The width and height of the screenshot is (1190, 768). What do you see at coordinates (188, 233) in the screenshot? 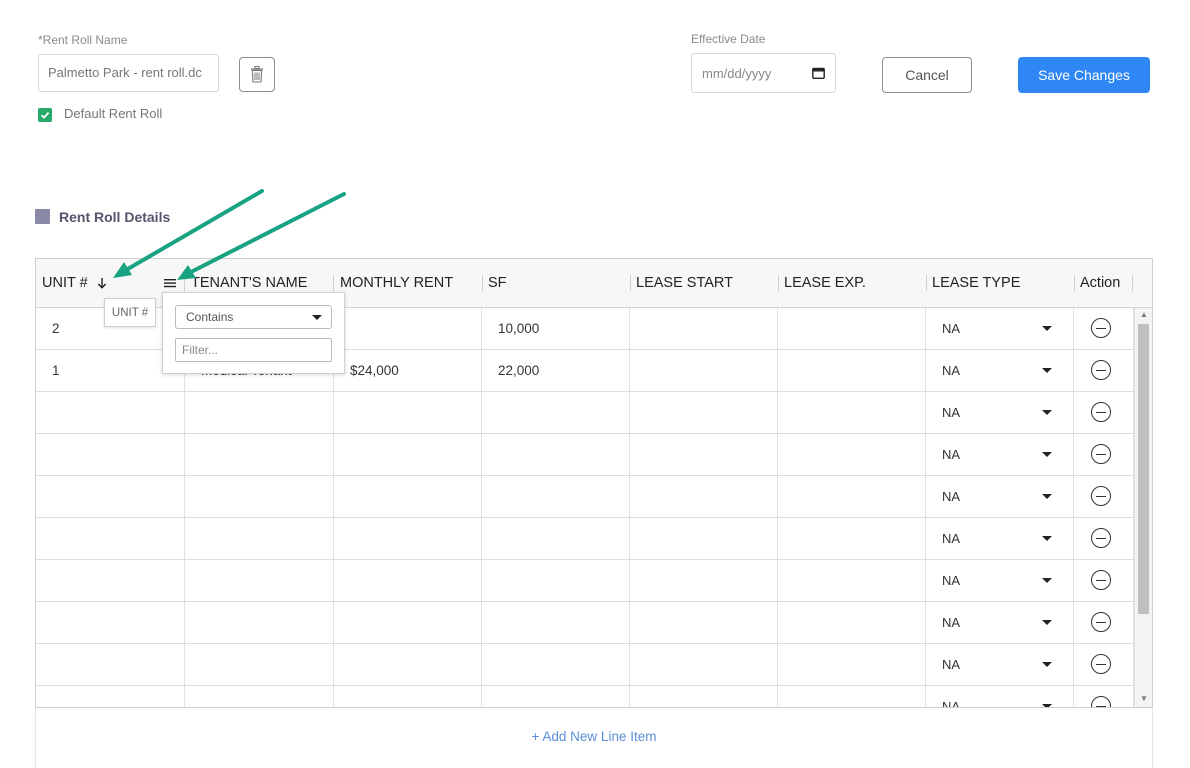
I see `annotation-arrow-sort` at bounding box center [188, 233].